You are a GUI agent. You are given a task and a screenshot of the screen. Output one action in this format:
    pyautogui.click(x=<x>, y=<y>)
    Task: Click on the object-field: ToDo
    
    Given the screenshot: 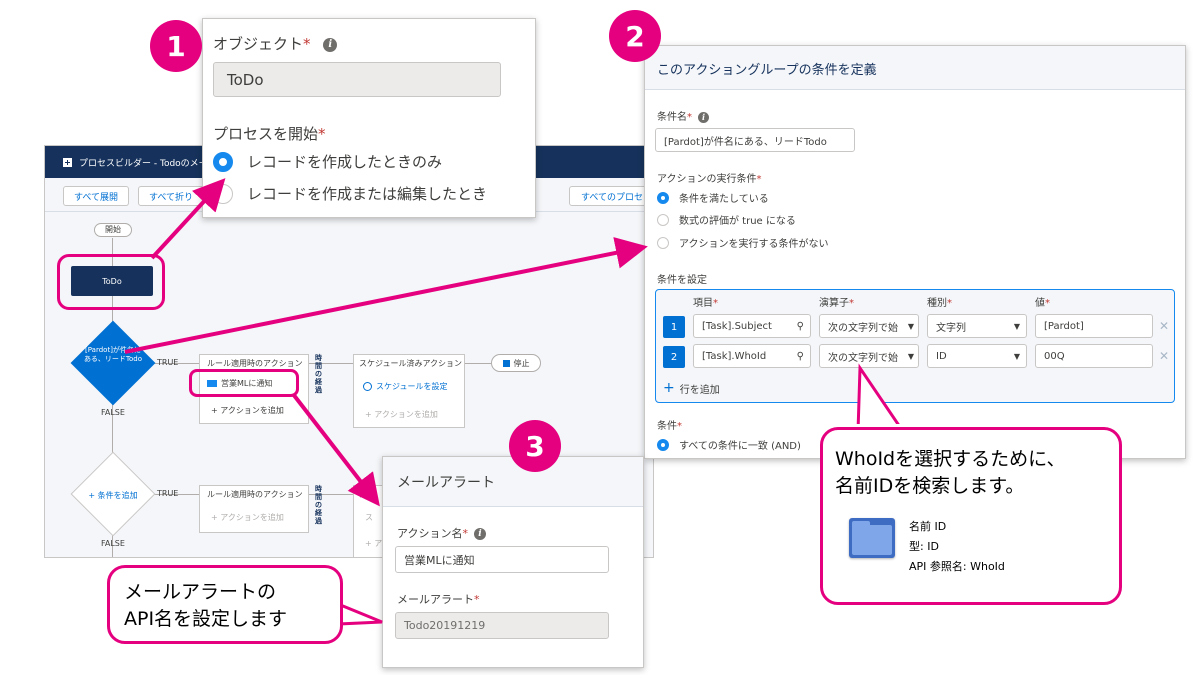 What is the action you would take?
    pyautogui.click(x=357, y=79)
    